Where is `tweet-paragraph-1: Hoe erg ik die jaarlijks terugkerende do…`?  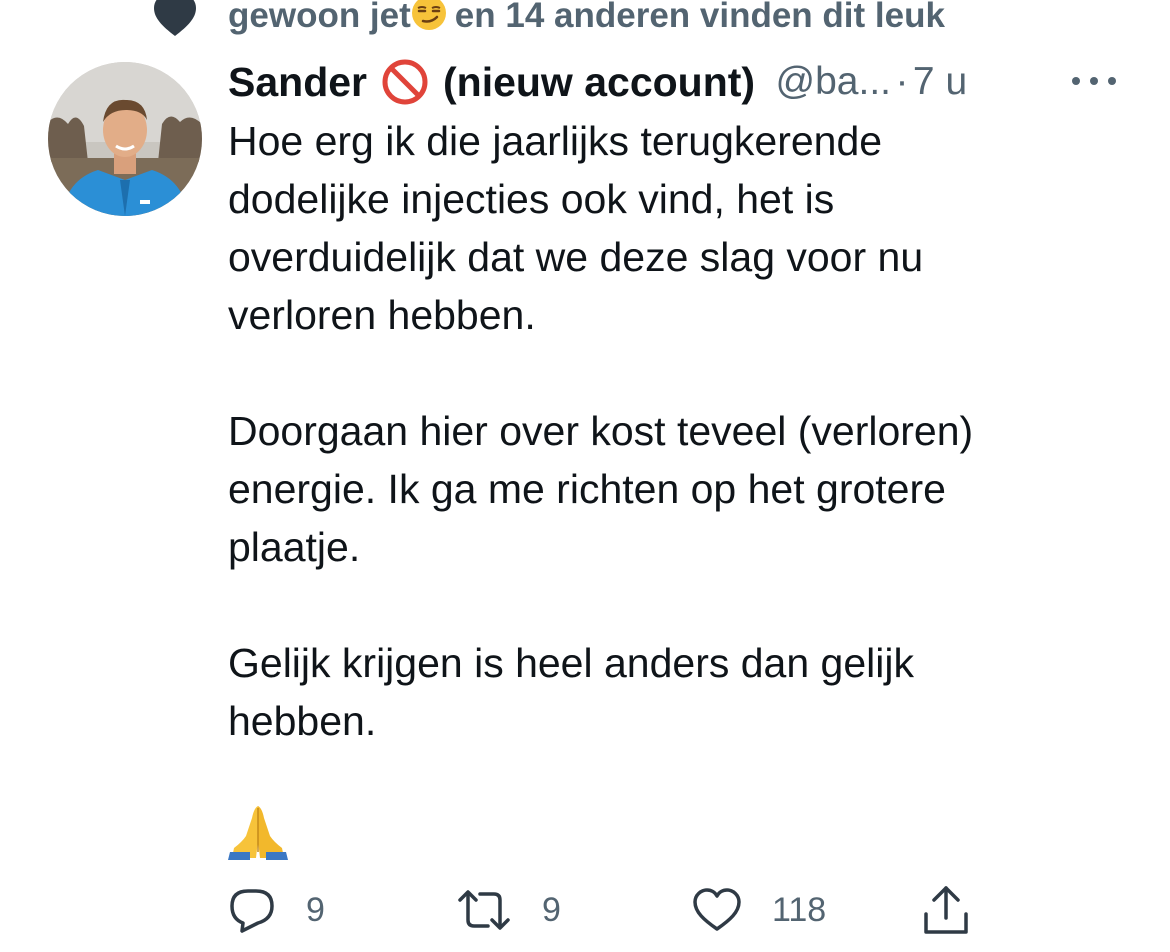
tweet-paragraph-1: Hoe erg ik die jaarlijks terugkerende do… is located at coordinates (576, 228).